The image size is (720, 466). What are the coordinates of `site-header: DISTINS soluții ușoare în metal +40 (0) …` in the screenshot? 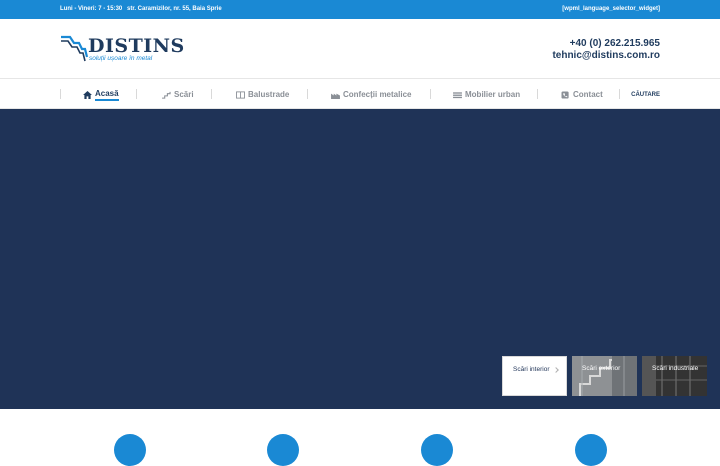 It's located at (360, 49).